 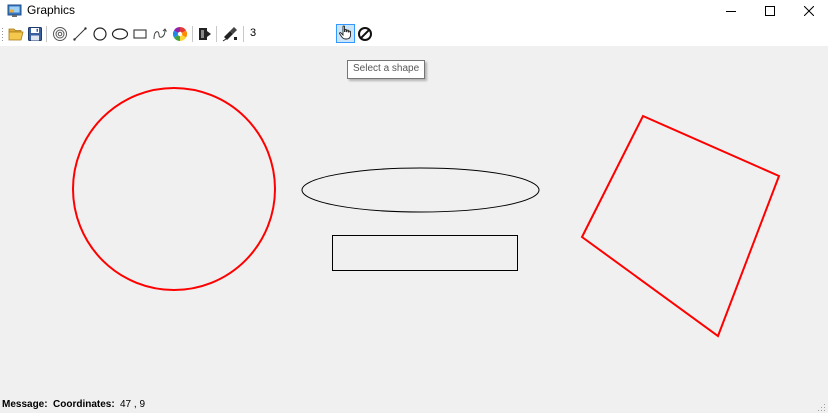 I want to click on hand-pointer-icon, so click(x=345, y=34).